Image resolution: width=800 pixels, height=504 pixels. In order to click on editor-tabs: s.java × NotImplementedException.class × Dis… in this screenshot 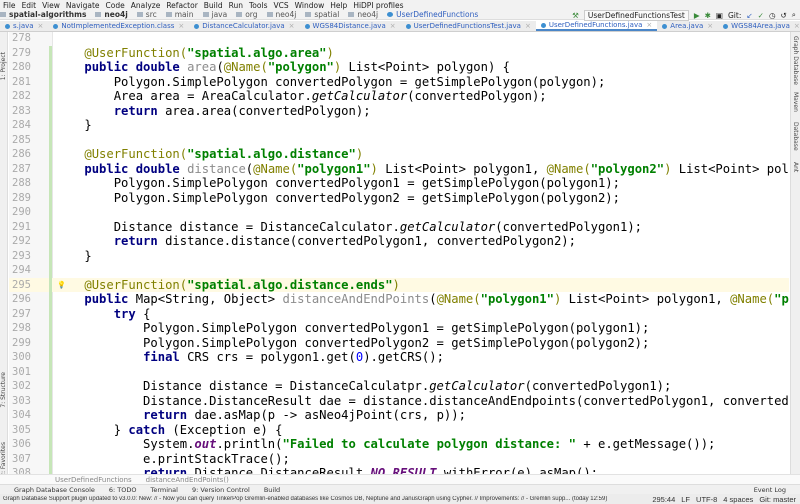, I will do `click(400, 26)`.